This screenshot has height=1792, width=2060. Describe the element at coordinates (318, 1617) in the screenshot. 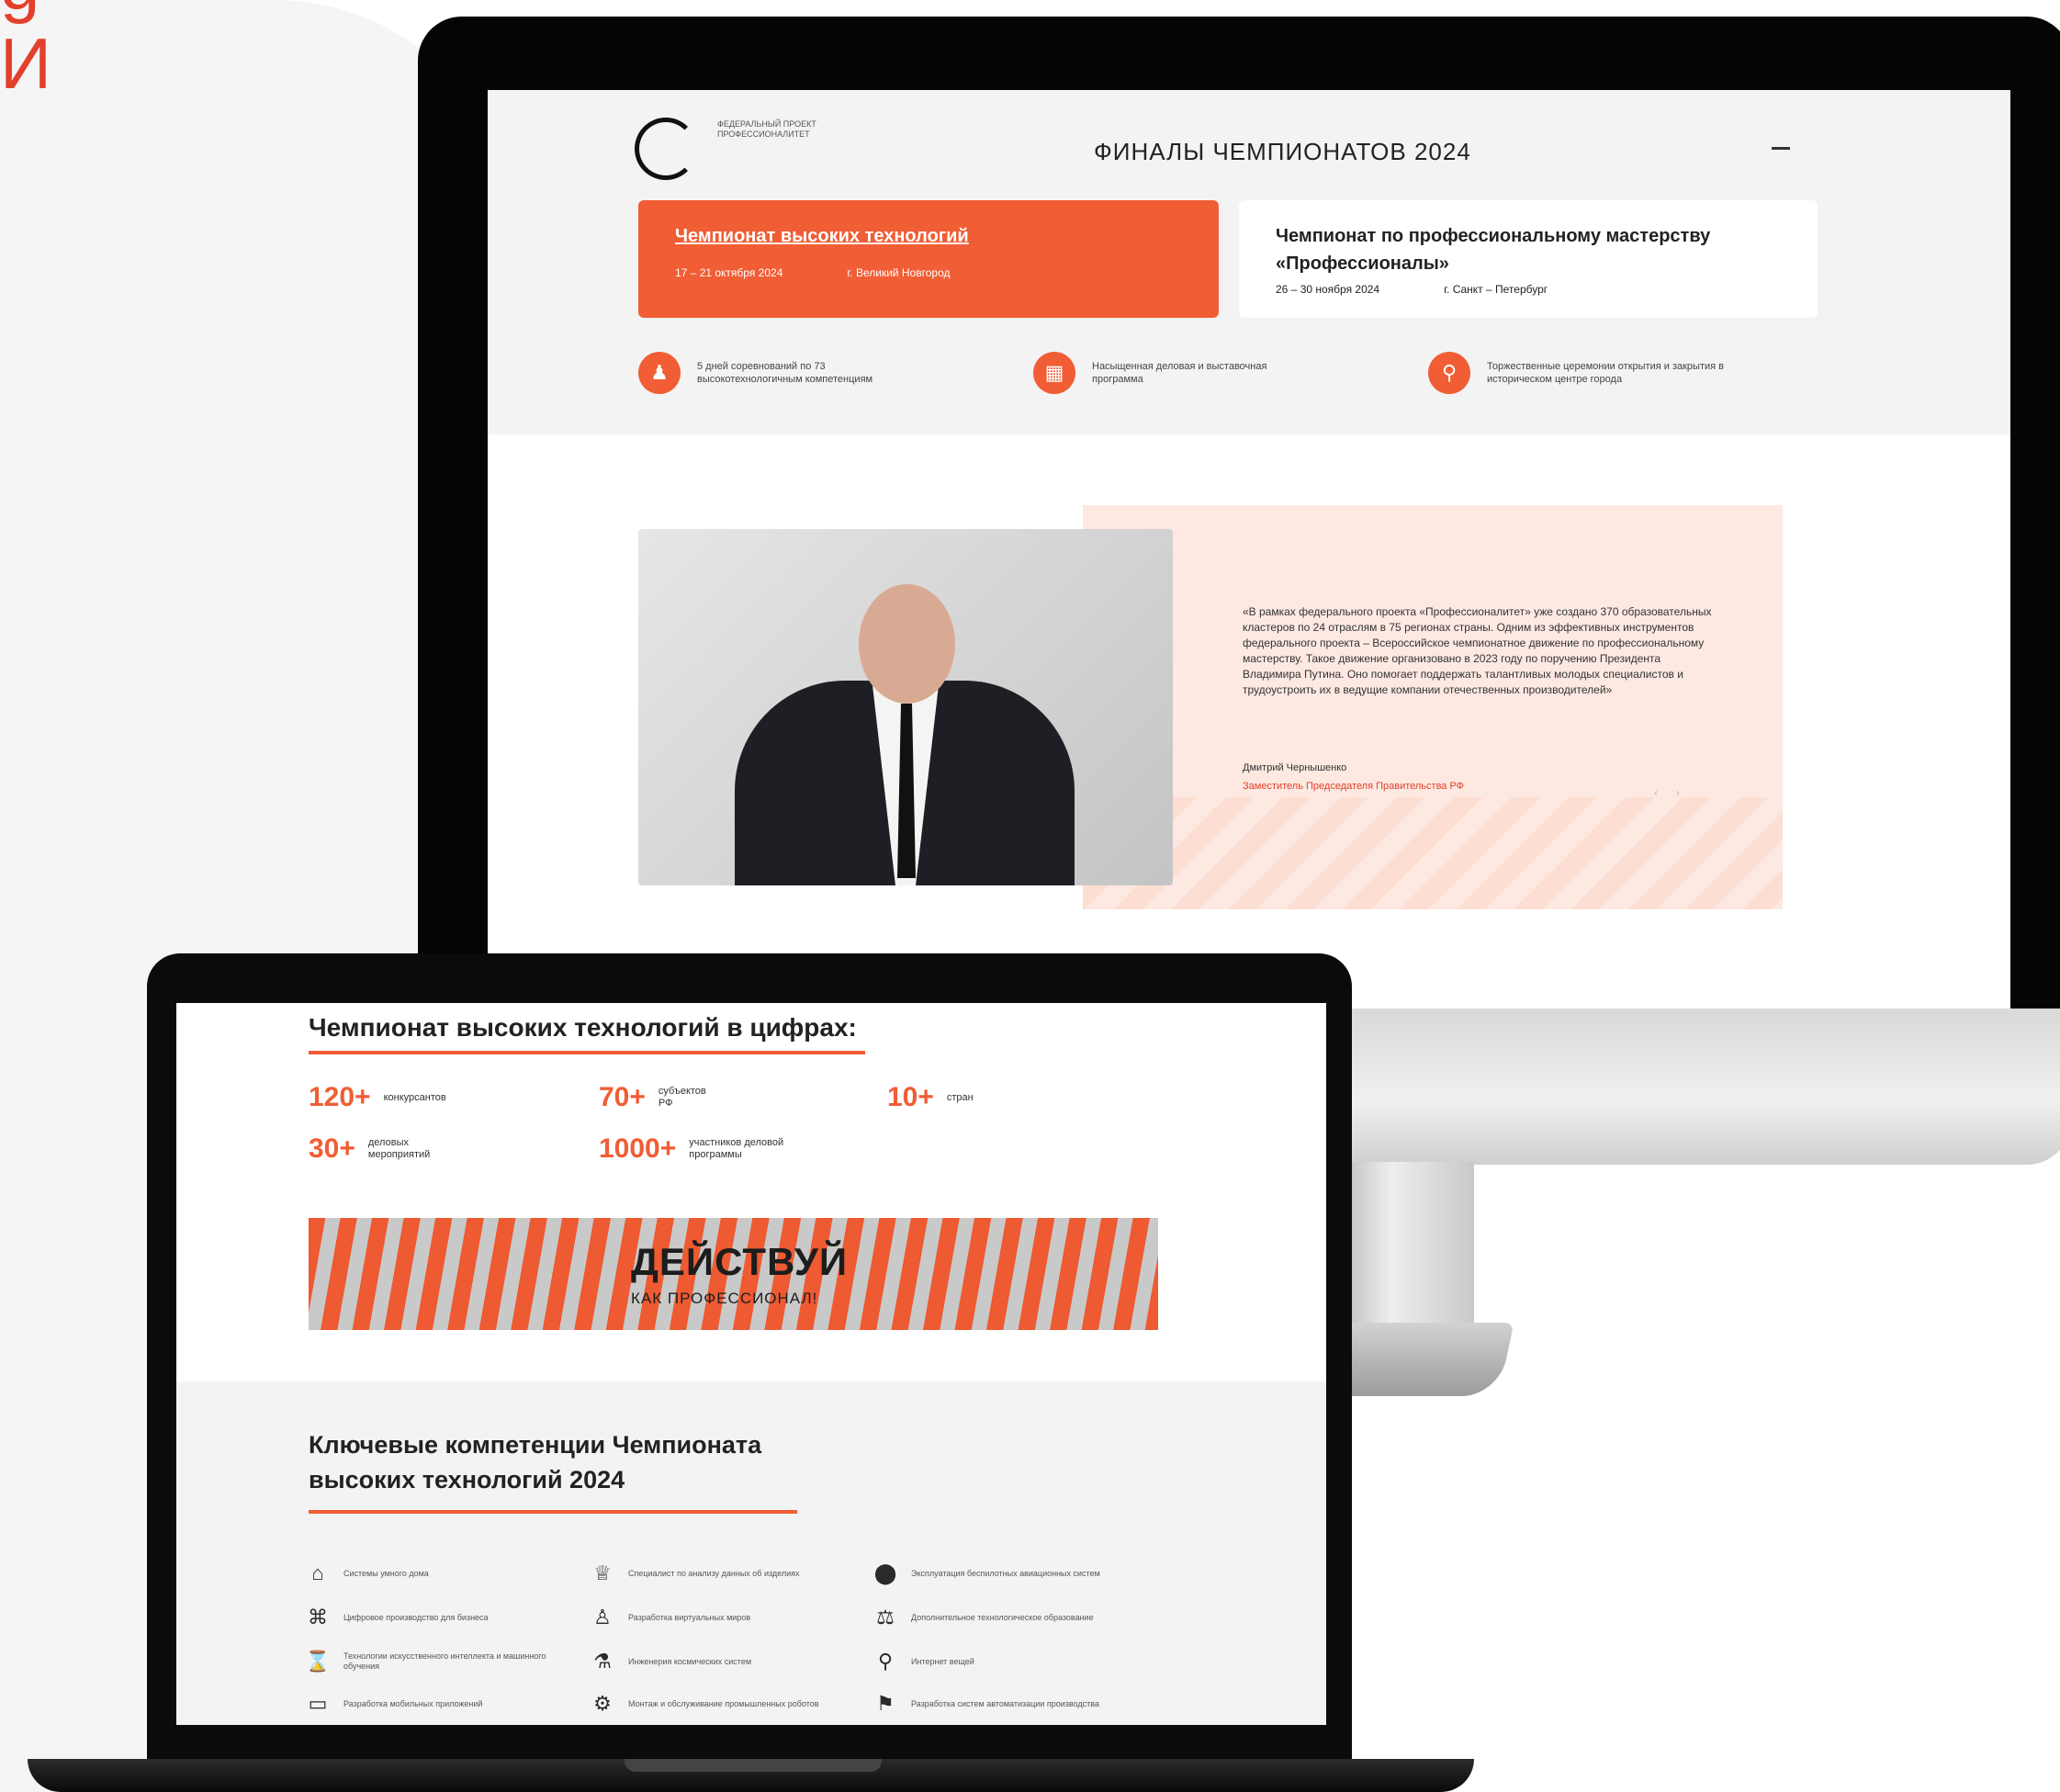

I see `factory-icon: ⌘` at that location.